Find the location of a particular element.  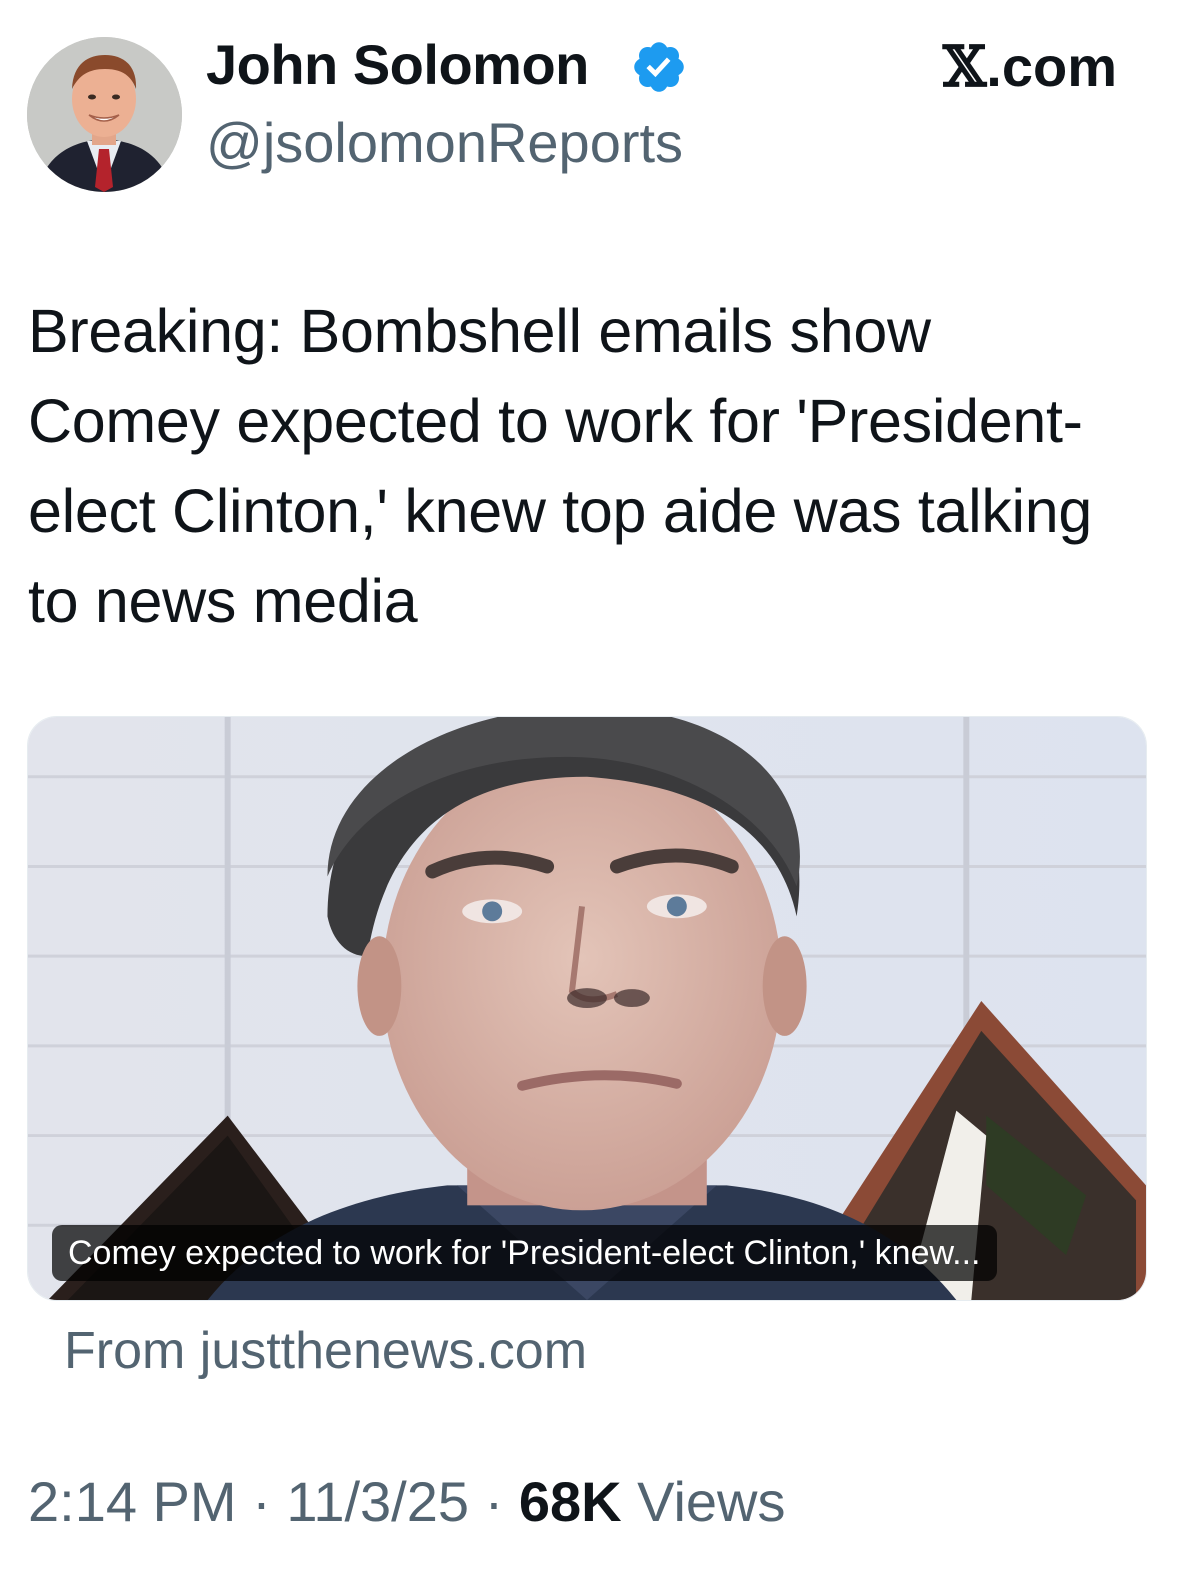

link-card-source: From justthenews.com is located at coordinates (325, 1351).